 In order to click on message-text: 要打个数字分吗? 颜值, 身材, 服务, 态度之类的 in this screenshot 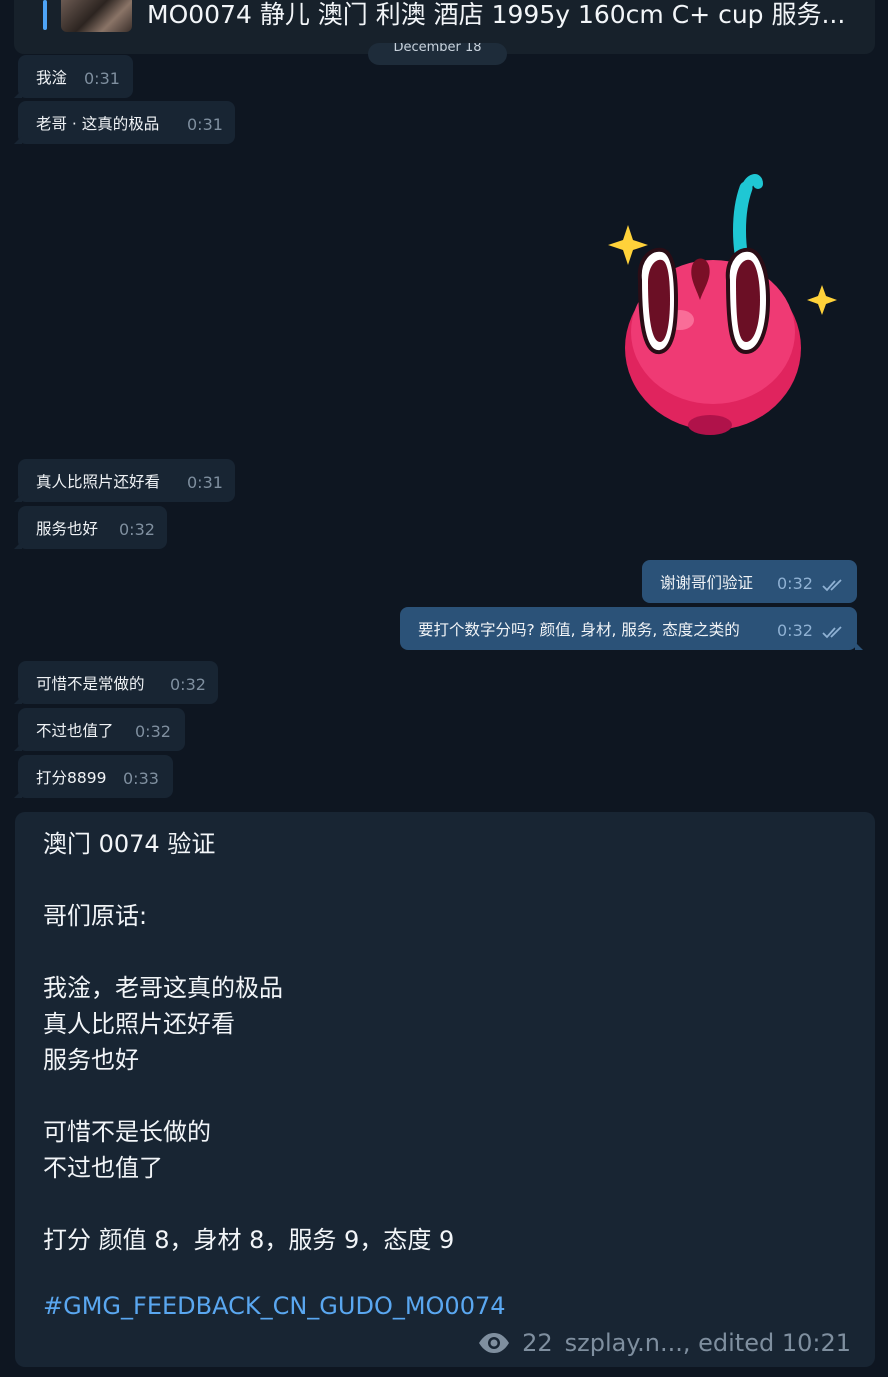, I will do `click(579, 630)`.